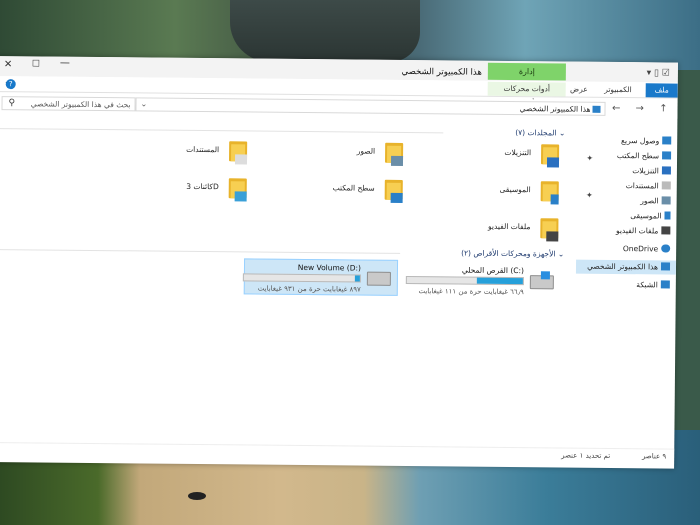 This screenshot has width=700, height=525. Describe the element at coordinates (667, 215) in the screenshot. I see `music-note-icon` at that location.